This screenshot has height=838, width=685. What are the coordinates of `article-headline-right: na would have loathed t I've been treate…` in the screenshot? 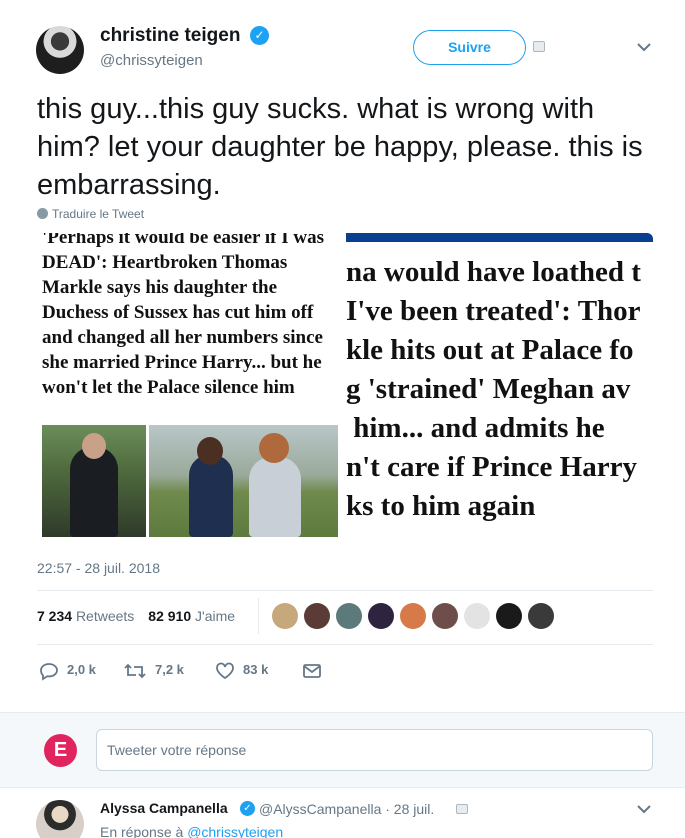 It's located at (499, 389).